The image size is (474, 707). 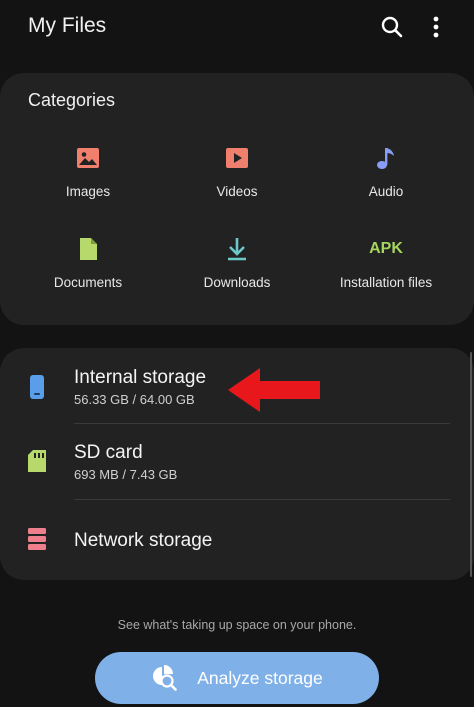 I want to click on category-downloads: Downloads, so click(x=237, y=262).